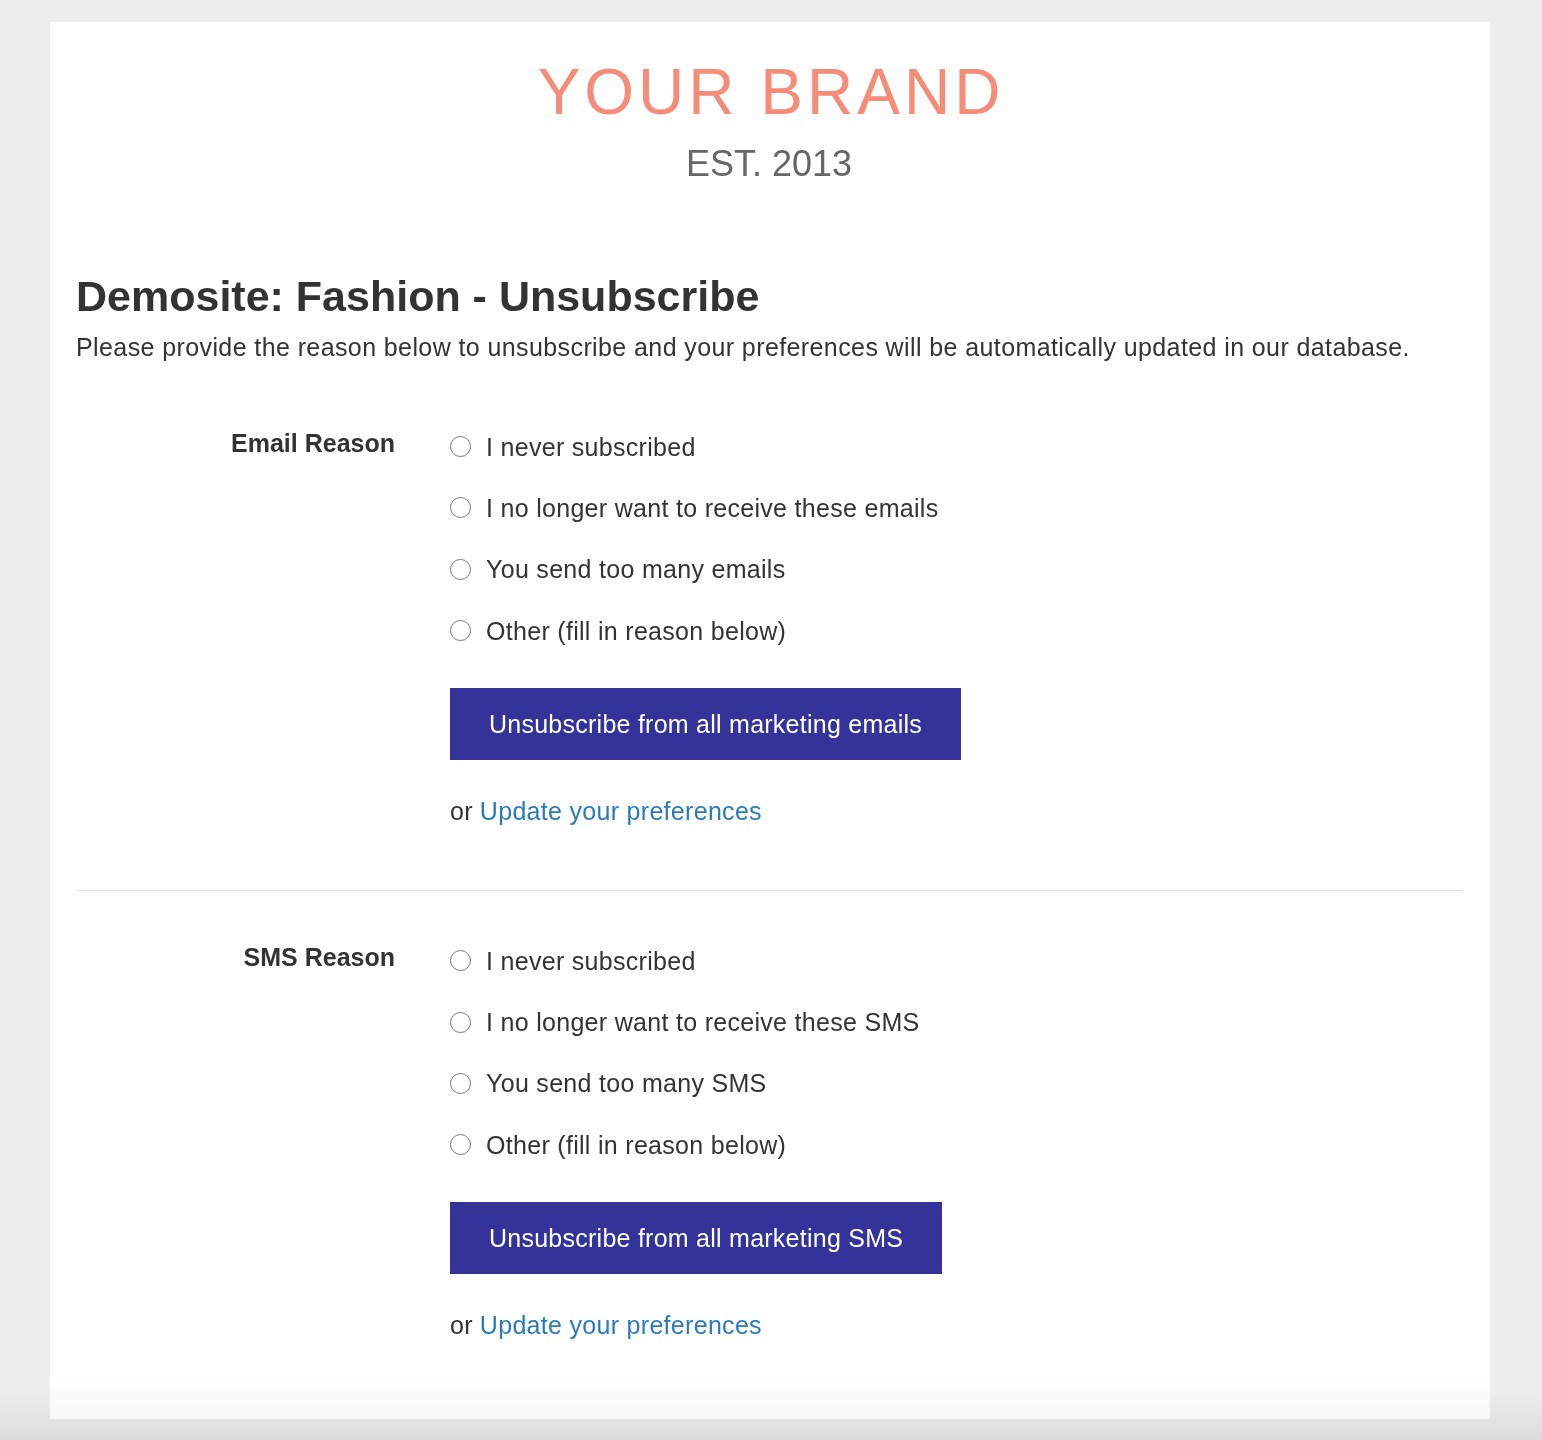  What do you see at coordinates (703, 1022) in the screenshot?
I see `option-label: I no longer want to receive these SMS` at bounding box center [703, 1022].